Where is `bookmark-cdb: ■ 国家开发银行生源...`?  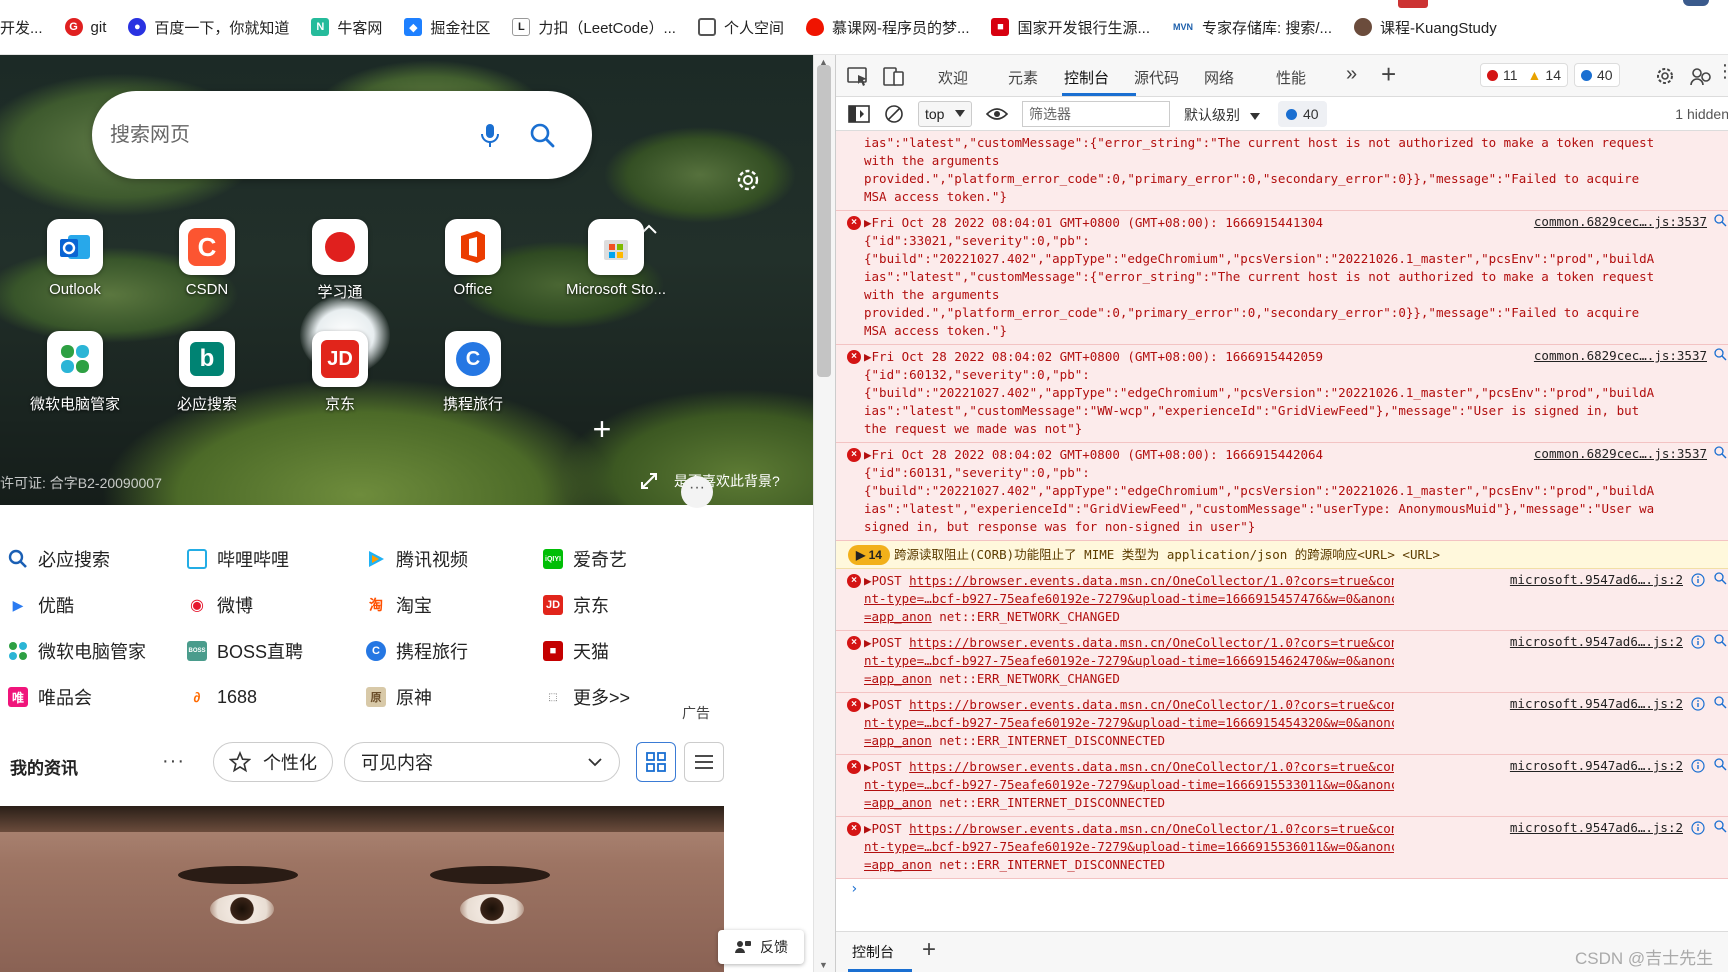
bookmark-cdb: ■ 国家开发银行生源... is located at coordinates (1070, 27).